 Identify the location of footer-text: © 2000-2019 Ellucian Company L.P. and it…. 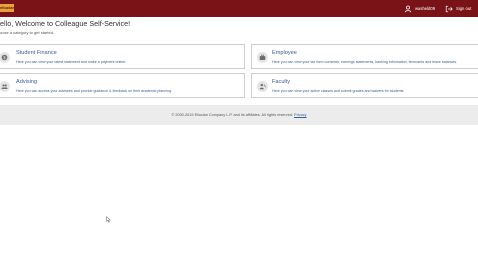
(239, 115).